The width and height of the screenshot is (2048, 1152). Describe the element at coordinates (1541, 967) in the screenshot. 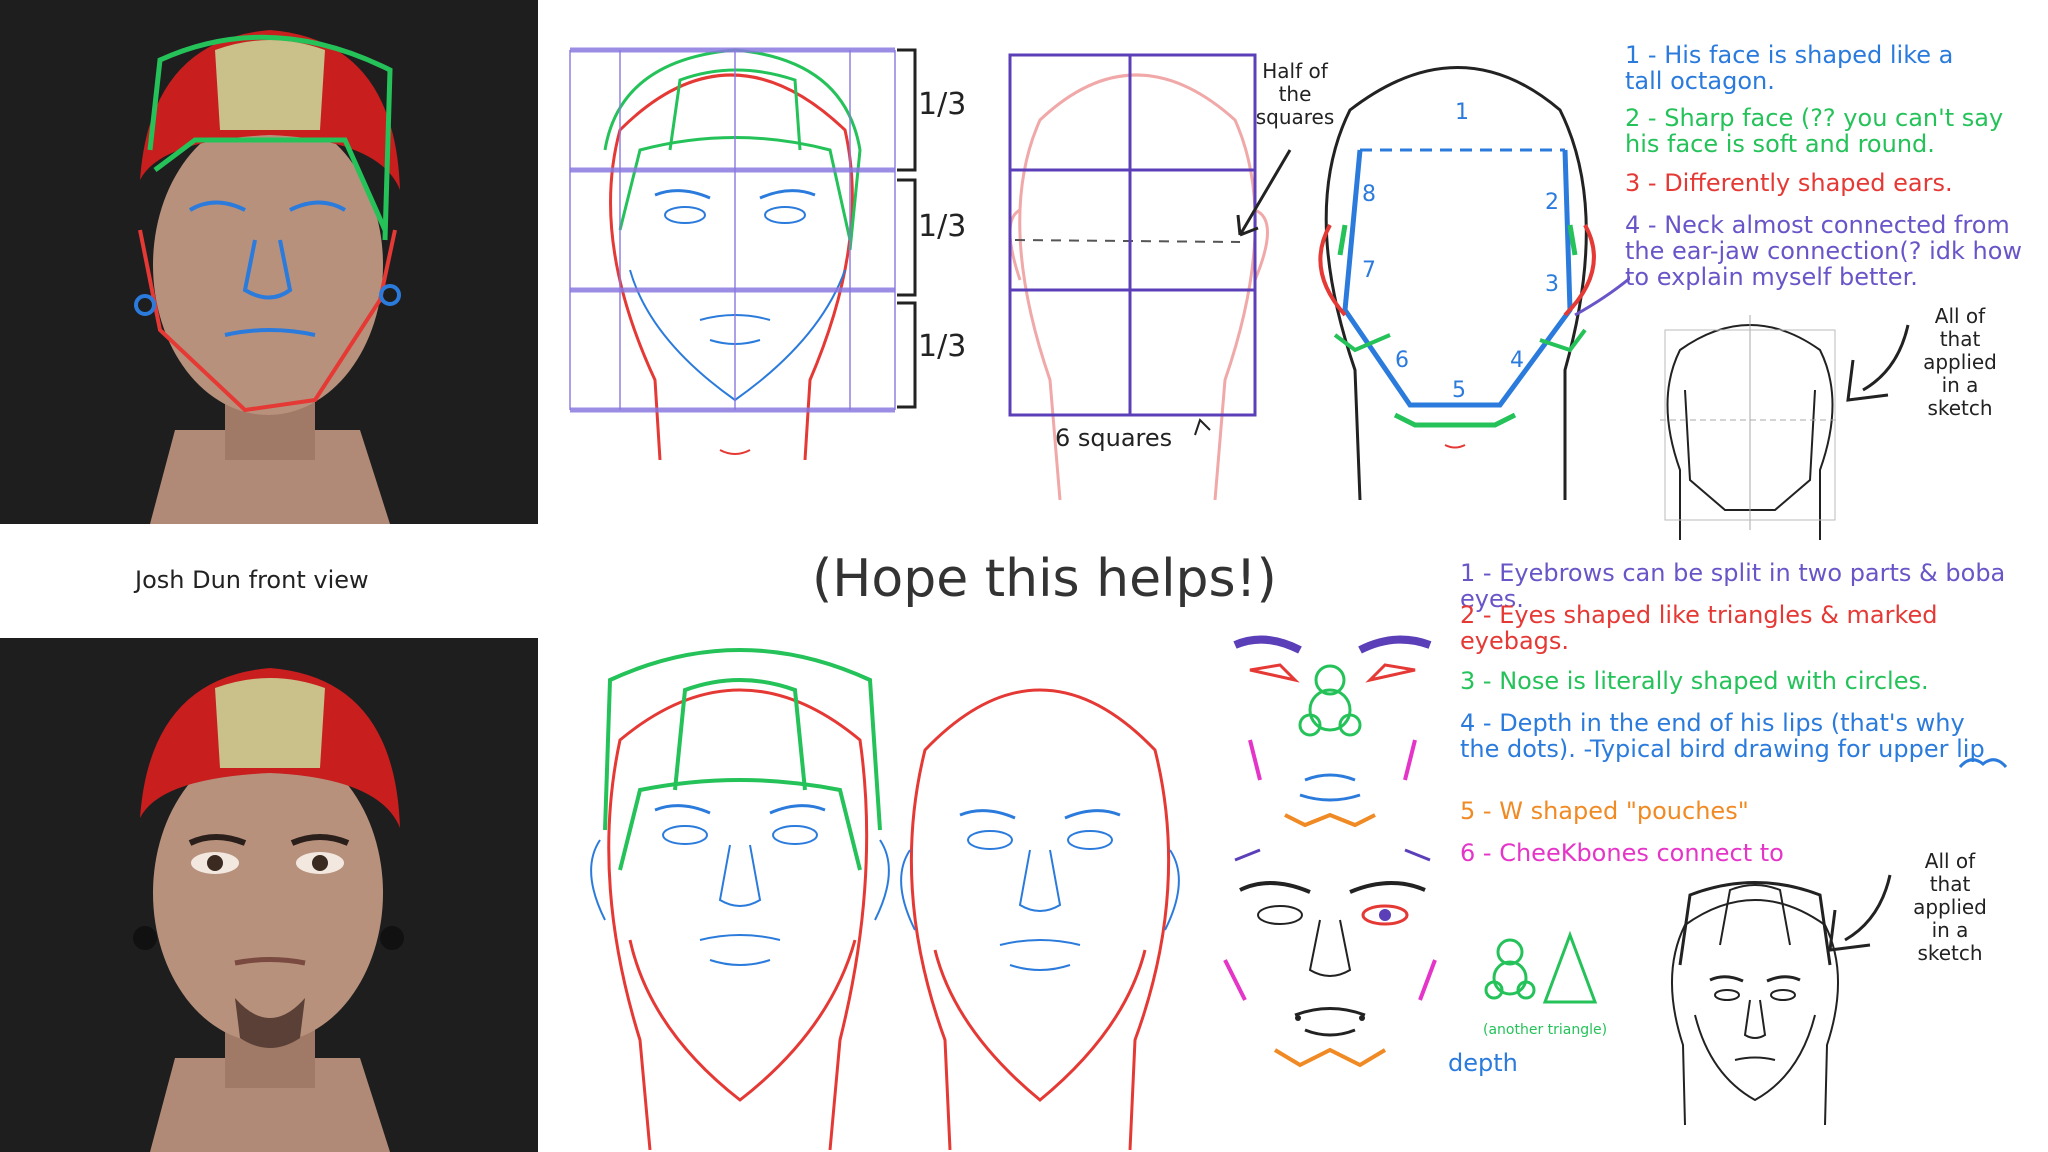

I see `nose-circles-icon` at that location.